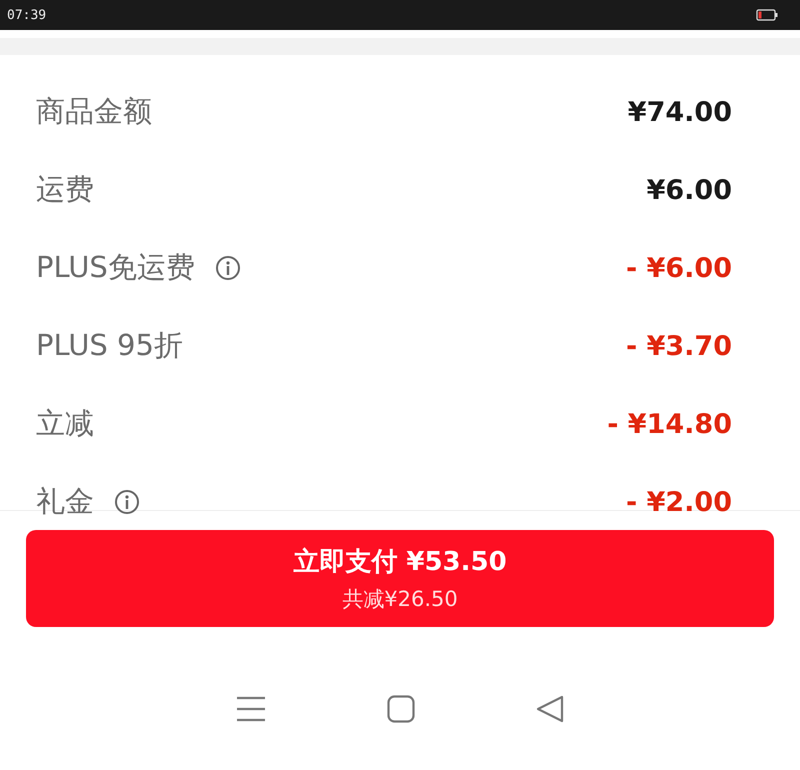  I want to click on pay-button: 立即支付 ¥53.50 共减¥26.50, so click(400, 578).